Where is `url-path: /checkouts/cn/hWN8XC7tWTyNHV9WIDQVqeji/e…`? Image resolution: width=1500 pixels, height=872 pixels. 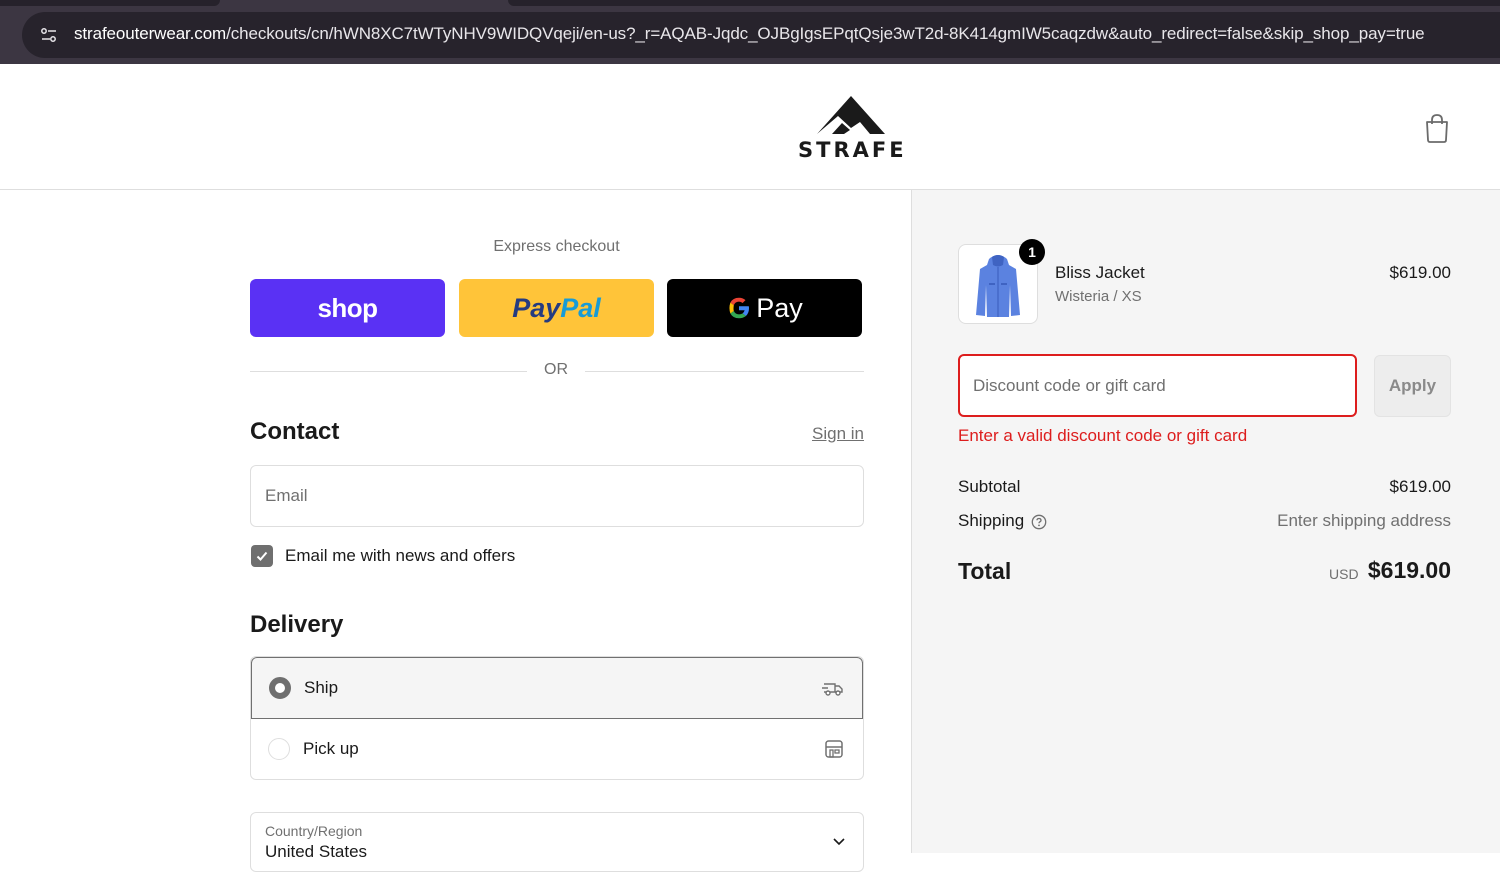
url-path: /checkouts/cn/hWN8XC7tWTyNHV9WIDQVqeji/e… is located at coordinates (825, 33).